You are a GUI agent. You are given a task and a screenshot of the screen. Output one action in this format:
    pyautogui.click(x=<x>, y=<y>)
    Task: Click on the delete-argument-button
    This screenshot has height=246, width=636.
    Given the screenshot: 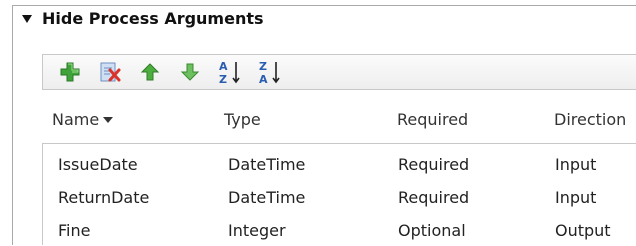 What is the action you would take?
    pyautogui.click(x=110, y=72)
    